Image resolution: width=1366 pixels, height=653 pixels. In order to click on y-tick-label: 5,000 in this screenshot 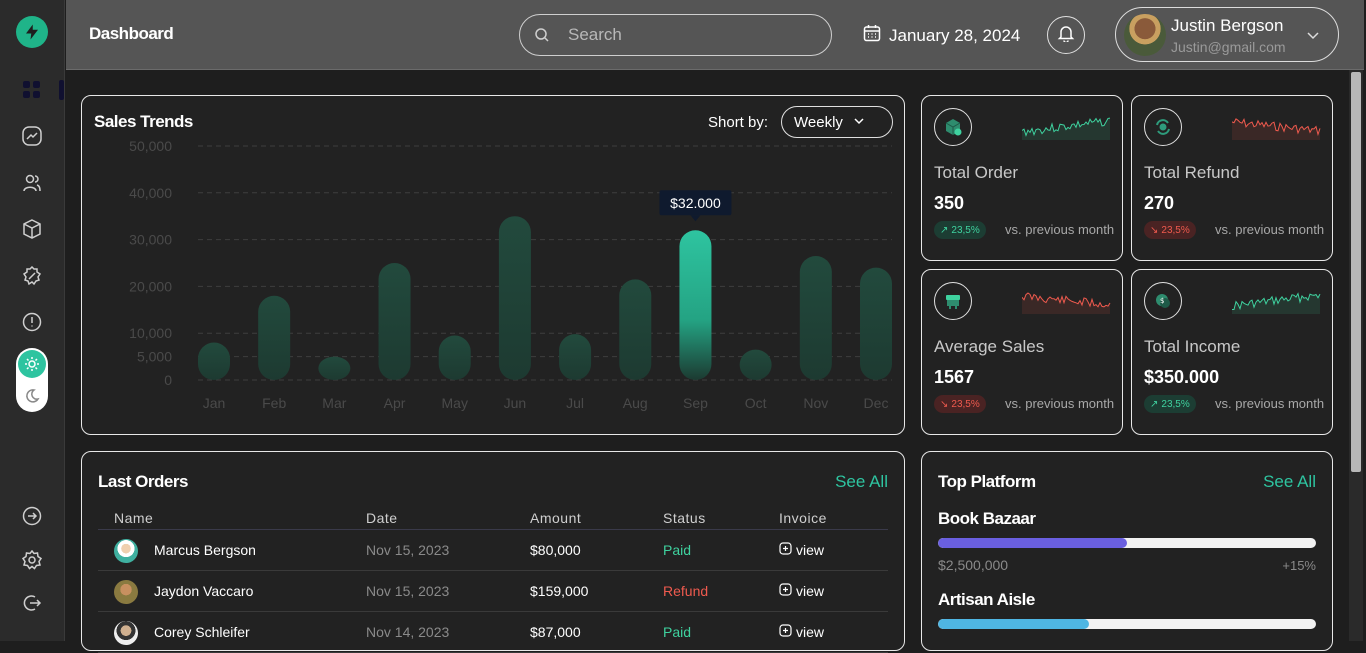, I will do `click(154, 357)`.